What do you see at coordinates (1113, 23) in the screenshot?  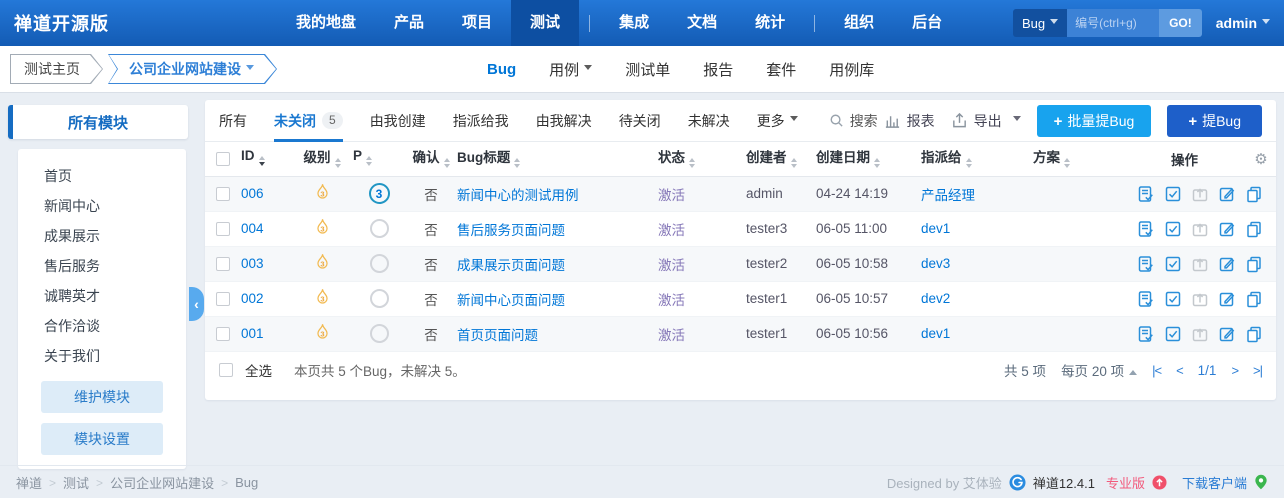 I see `search-input` at bounding box center [1113, 23].